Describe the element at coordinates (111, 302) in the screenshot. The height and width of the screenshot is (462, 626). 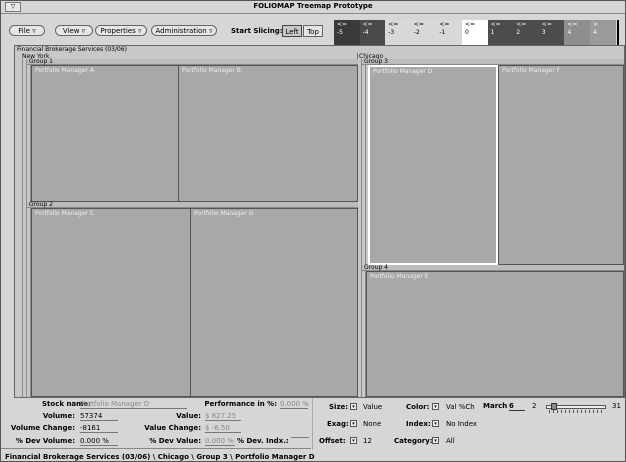
I see `portfolio-manager-c: Portfolio Manager C` at that location.